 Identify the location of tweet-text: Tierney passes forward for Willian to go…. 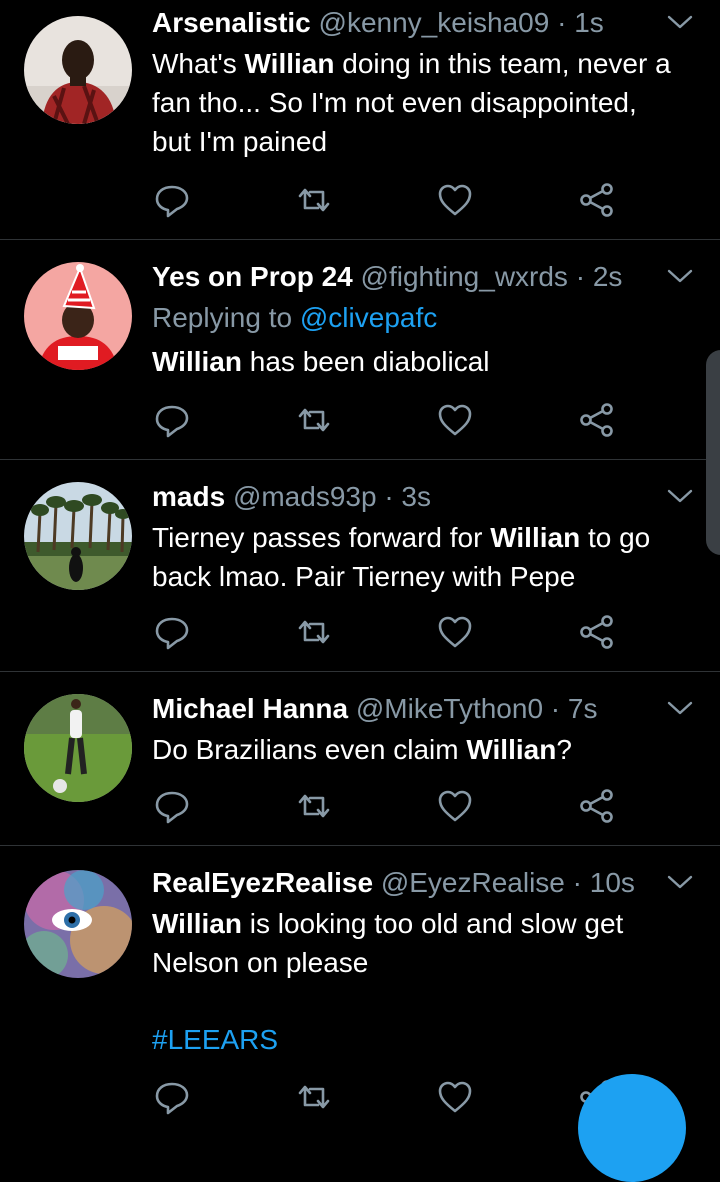
(401, 557).